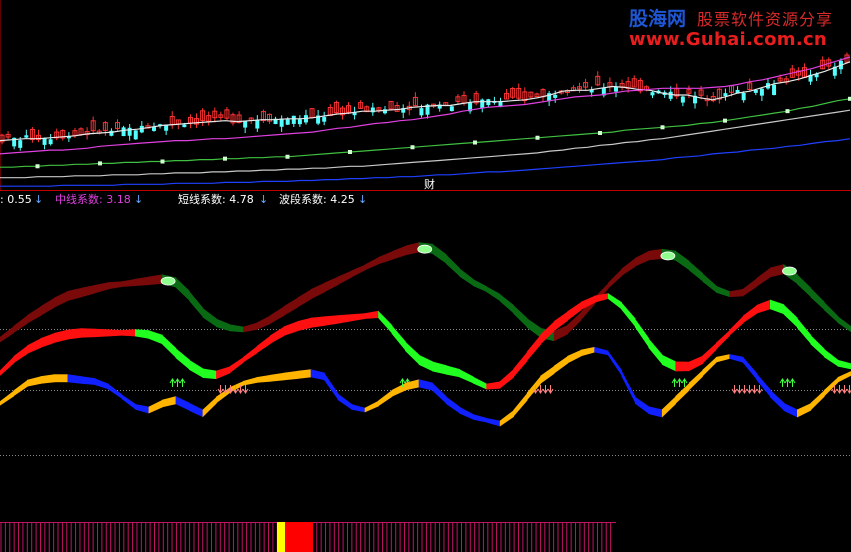  What do you see at coordinates (216, 199) in the screenshot?
I see `legend-value-short: 短线系数: 4.78` at bounding box center [216, 199].